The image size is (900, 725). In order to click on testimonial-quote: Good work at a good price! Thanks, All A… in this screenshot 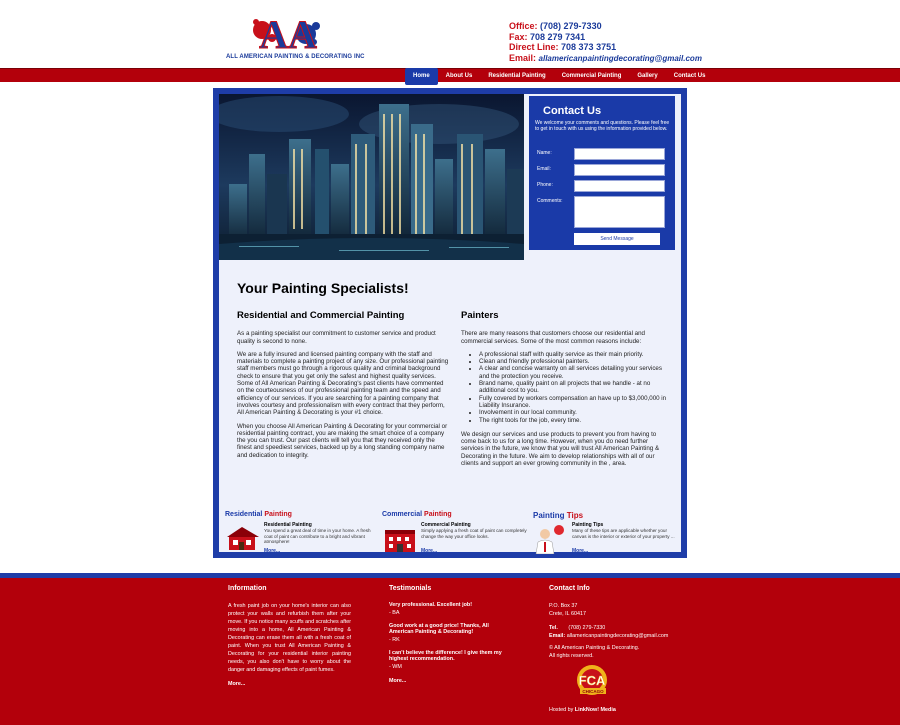, I will do `click(439, 629)`.